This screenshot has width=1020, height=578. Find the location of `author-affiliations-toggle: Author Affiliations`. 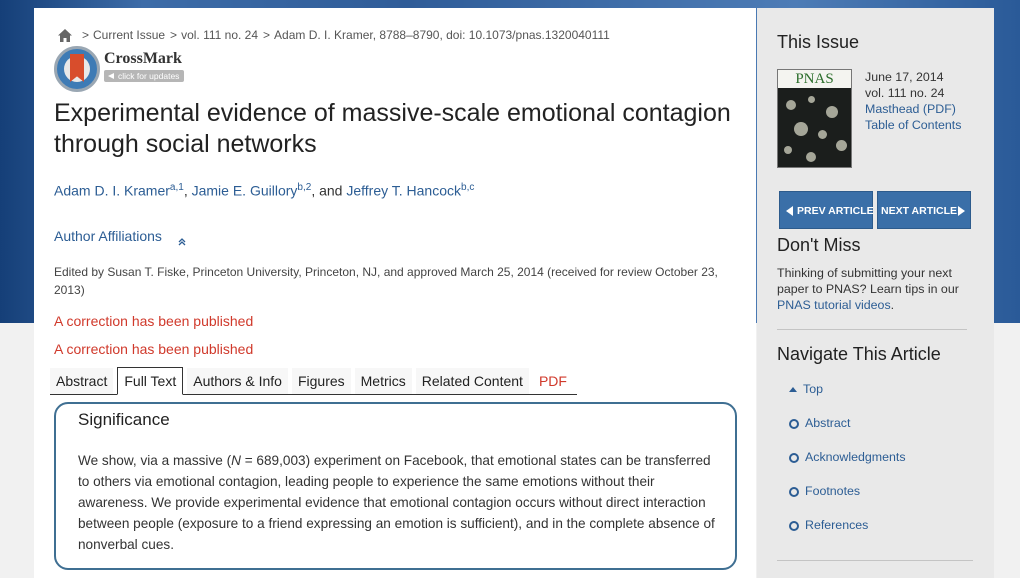

author-affiliations-toggle: Author Affiliations is located at coordinates (120, 237).